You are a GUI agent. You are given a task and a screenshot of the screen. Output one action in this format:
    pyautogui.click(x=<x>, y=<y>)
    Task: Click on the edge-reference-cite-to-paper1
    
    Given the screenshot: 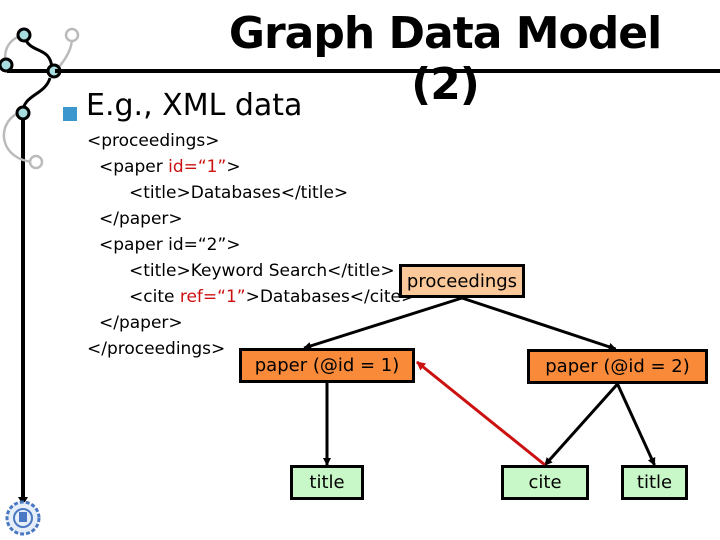 What is the action you would take?
    pyautogui.click(x=481, y=413)
    